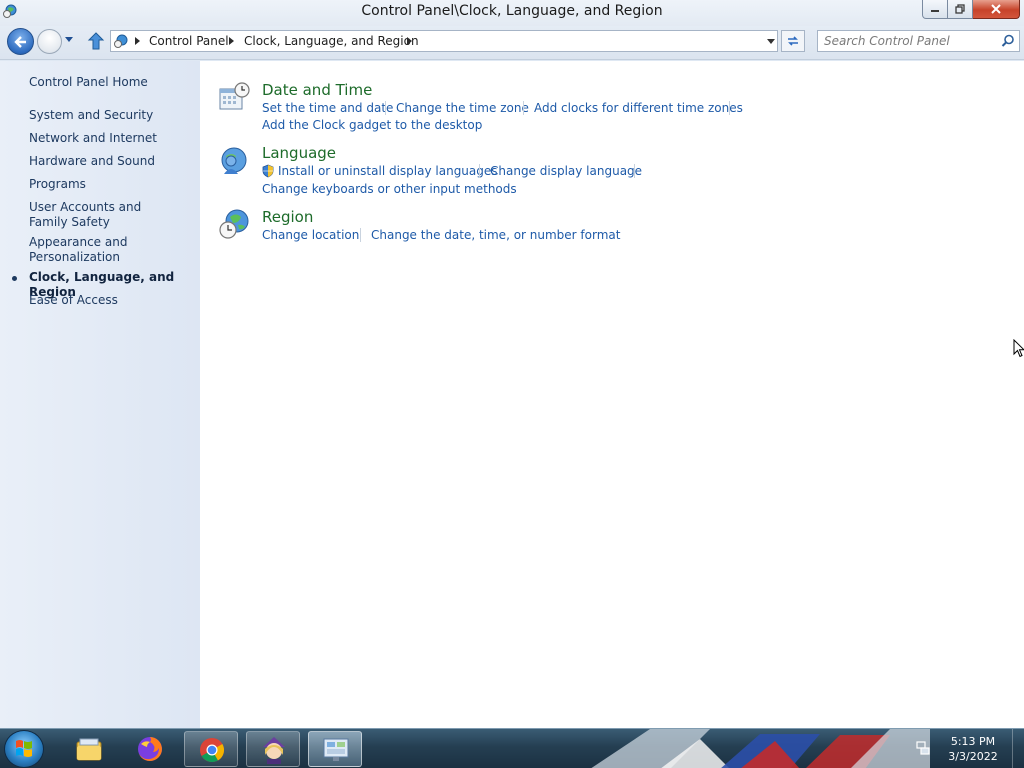  What do you see at coordinates (973, 741) in the screenshot?
I see `clock-time: 5:13 PM` at bounding box center [973, 741].